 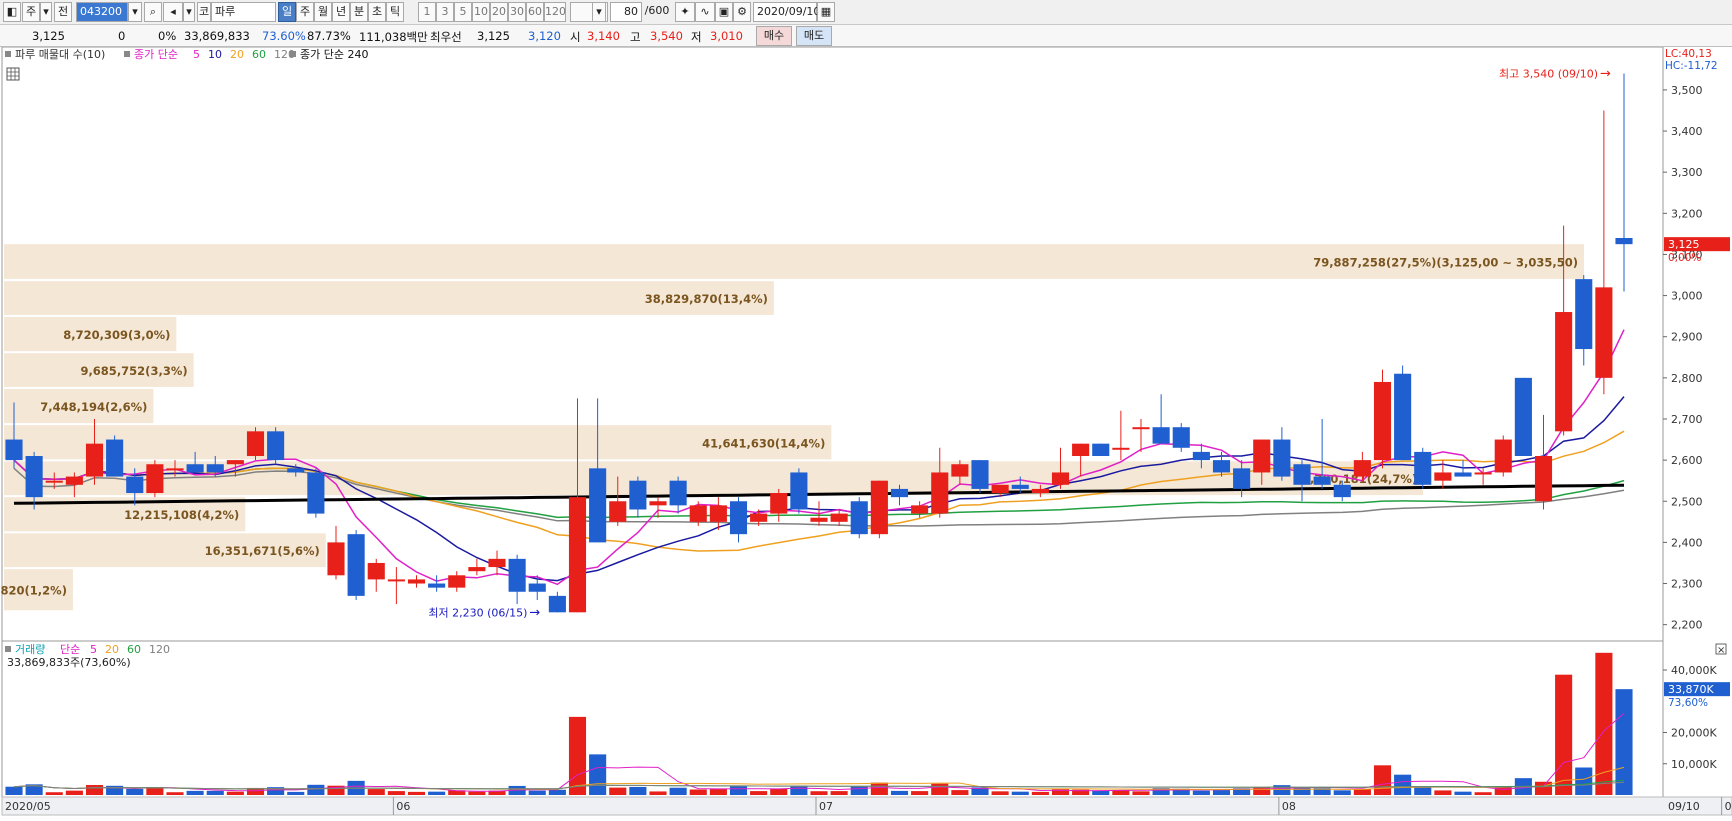 What do you see at coordinates (786, 12) in the screenshot?
I see `date-input: 2020/09/10` at bounding box center [786, 12].